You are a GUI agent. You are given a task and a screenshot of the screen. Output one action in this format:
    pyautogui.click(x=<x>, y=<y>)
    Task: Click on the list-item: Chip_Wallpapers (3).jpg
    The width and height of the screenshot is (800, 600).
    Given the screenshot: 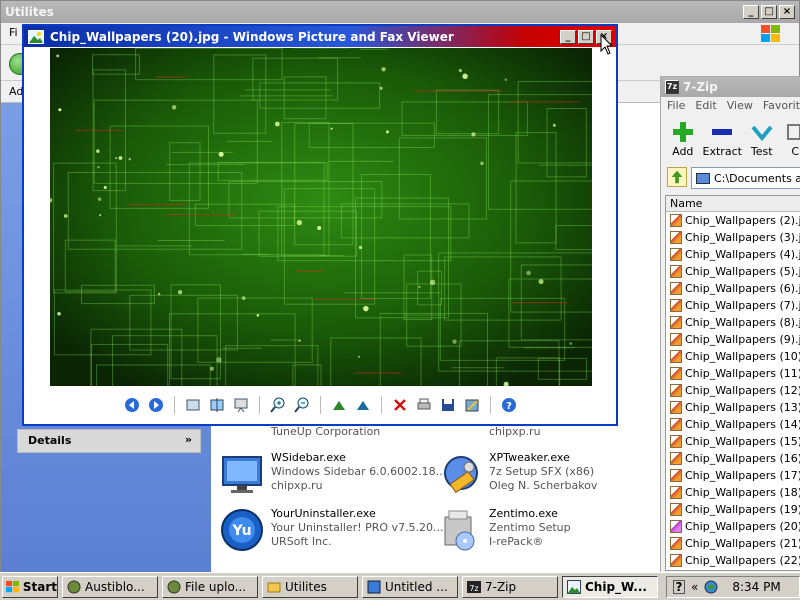 What is the action you would take?
    pyautogui.click(x=733, y=237)
    